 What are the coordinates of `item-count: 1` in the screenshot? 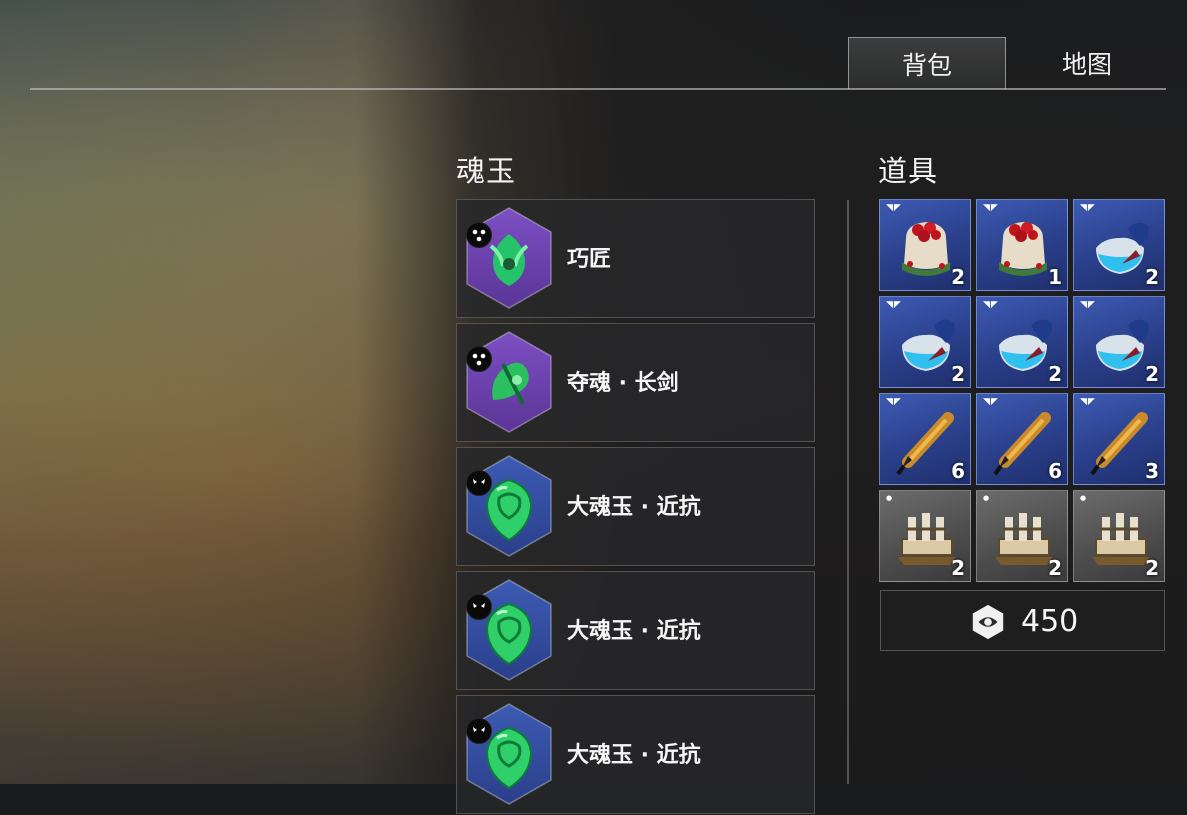 It's located at (1055, 277).